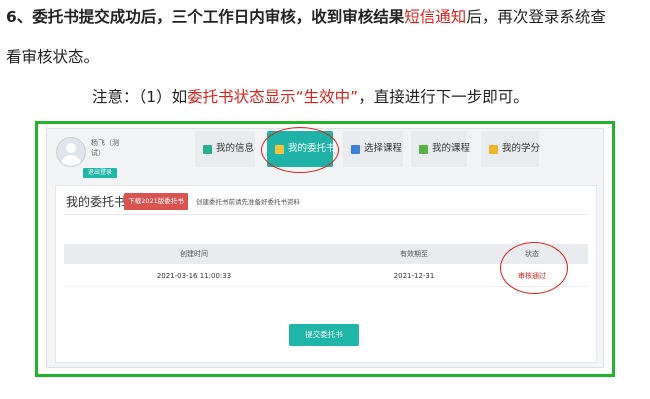 This screenshot has height=399, width=650. What do you see at coordinates (435, 17) in the screenshot?
I see `sms-notice-highlight: 短信通知` at bounding box center [435, 17].